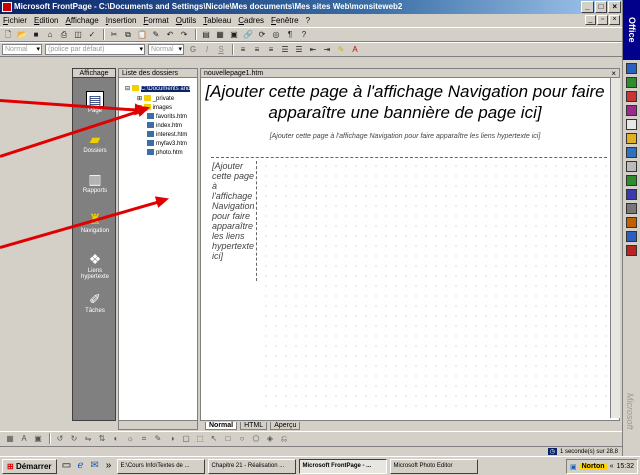  What do you see at coordinates (631, 180) in the screenshot?
I see `note-icon` at bounding box center [631, 180].